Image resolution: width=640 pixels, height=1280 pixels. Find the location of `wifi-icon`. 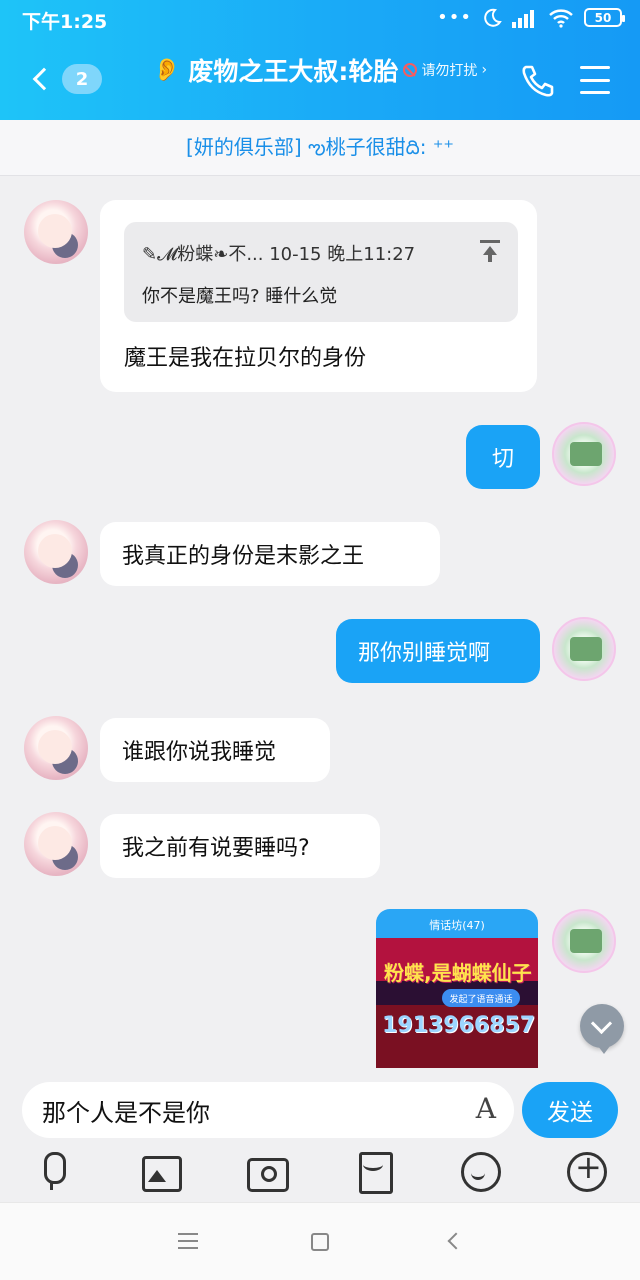

wifi-icon is located at coordinates (561, 18).